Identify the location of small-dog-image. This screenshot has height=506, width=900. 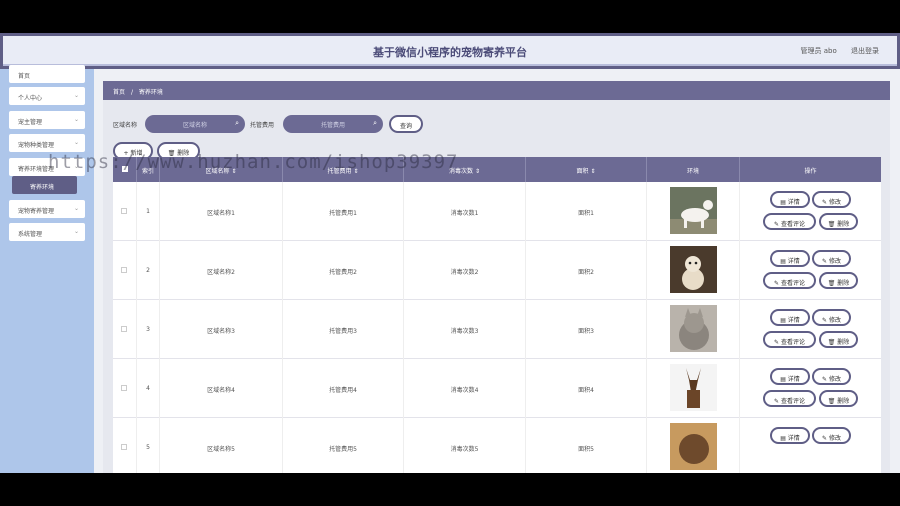
(693, 269).